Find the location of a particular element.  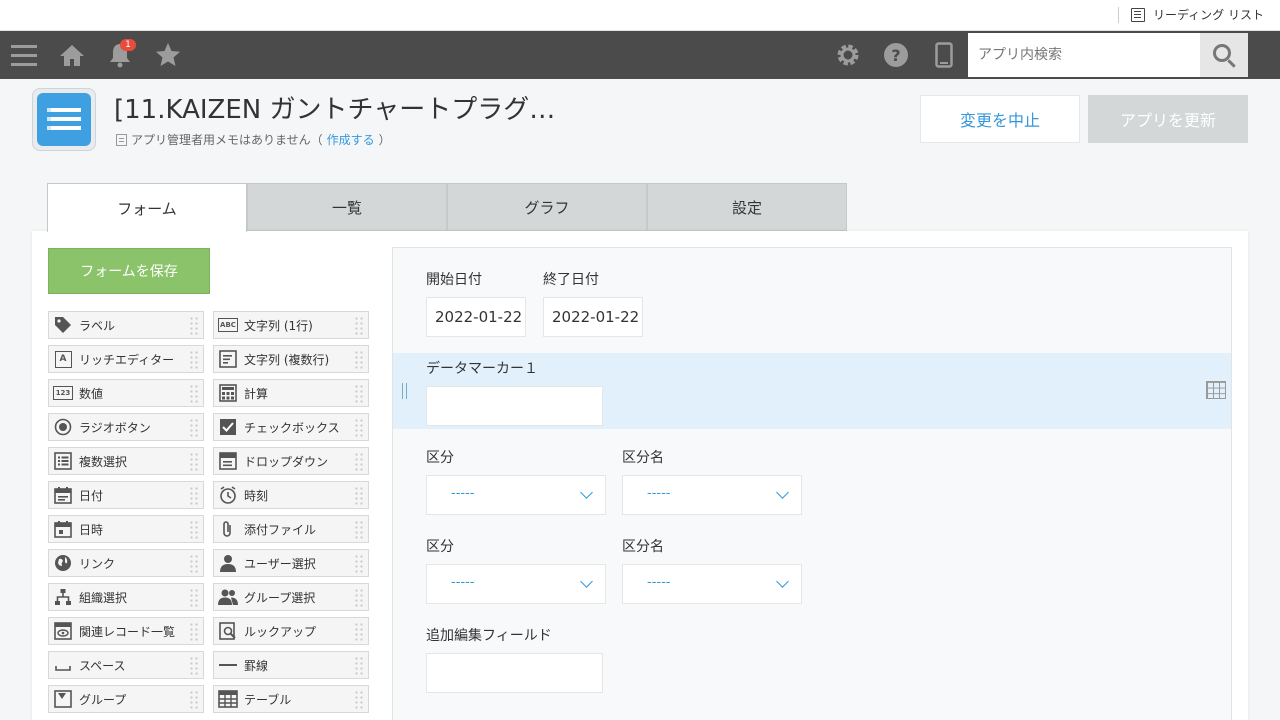

home-icon is located at coordinates (72, 55).